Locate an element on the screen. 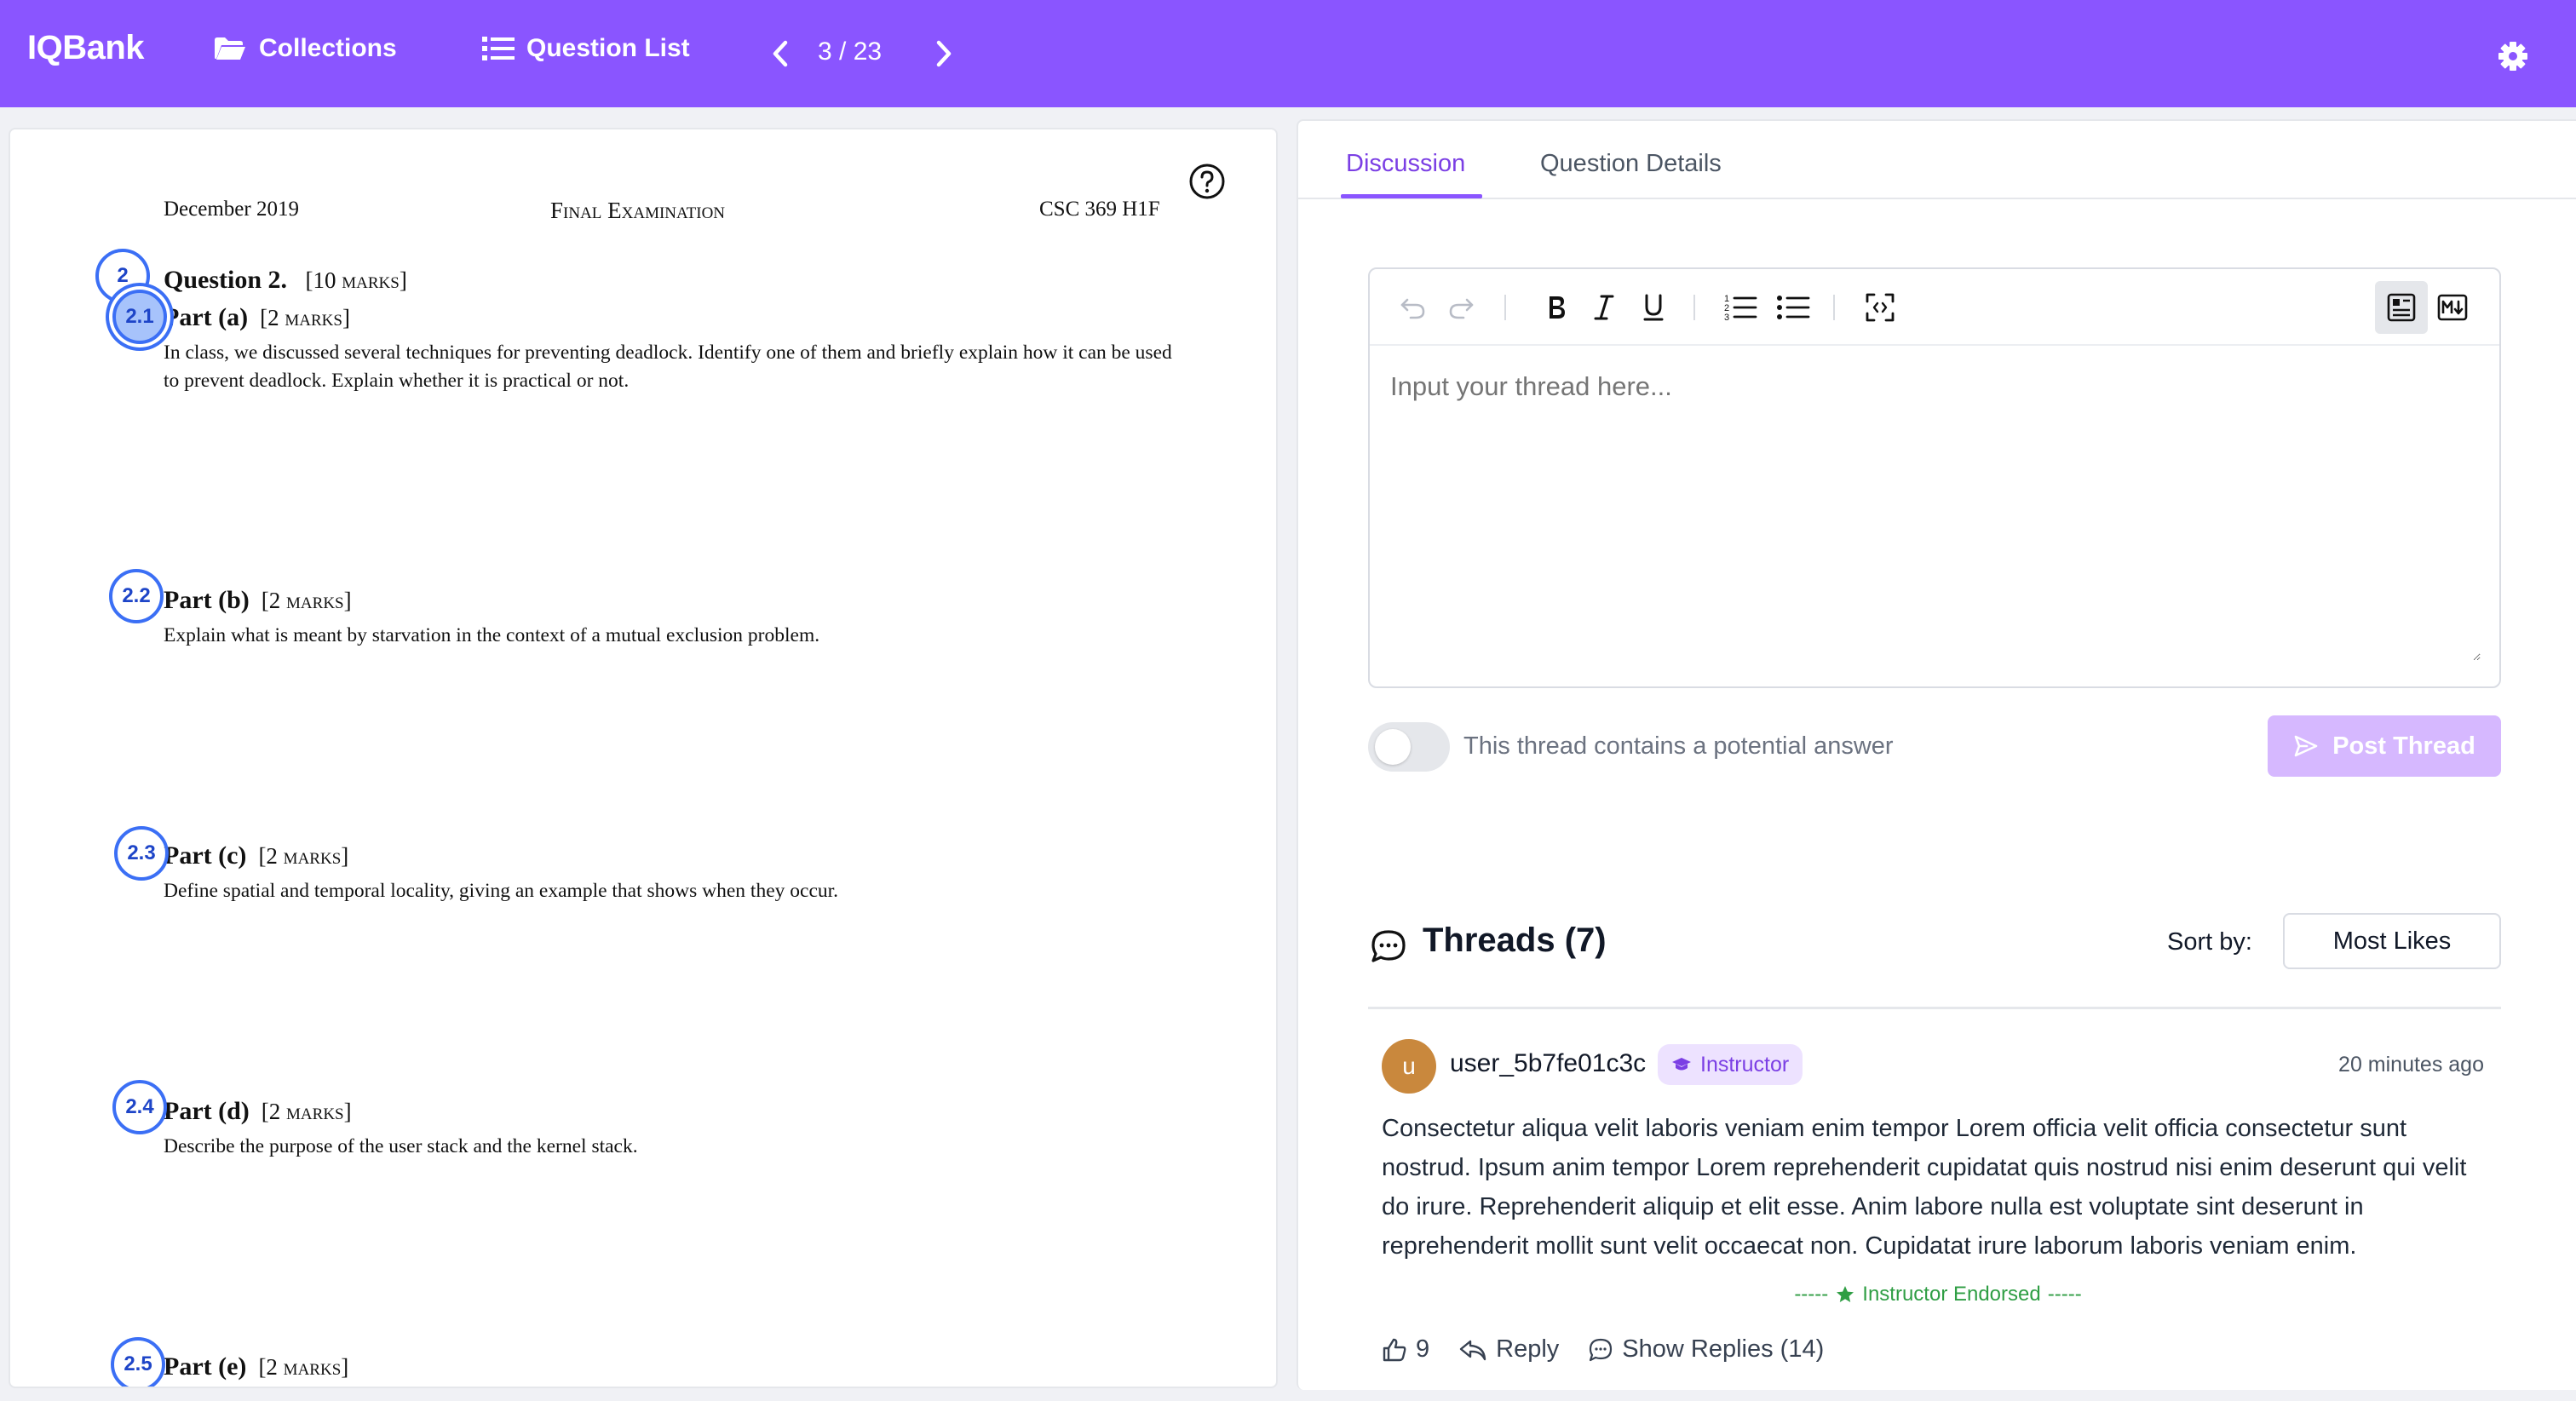  active-tab-indicator is located at coordinates (1412, 196).